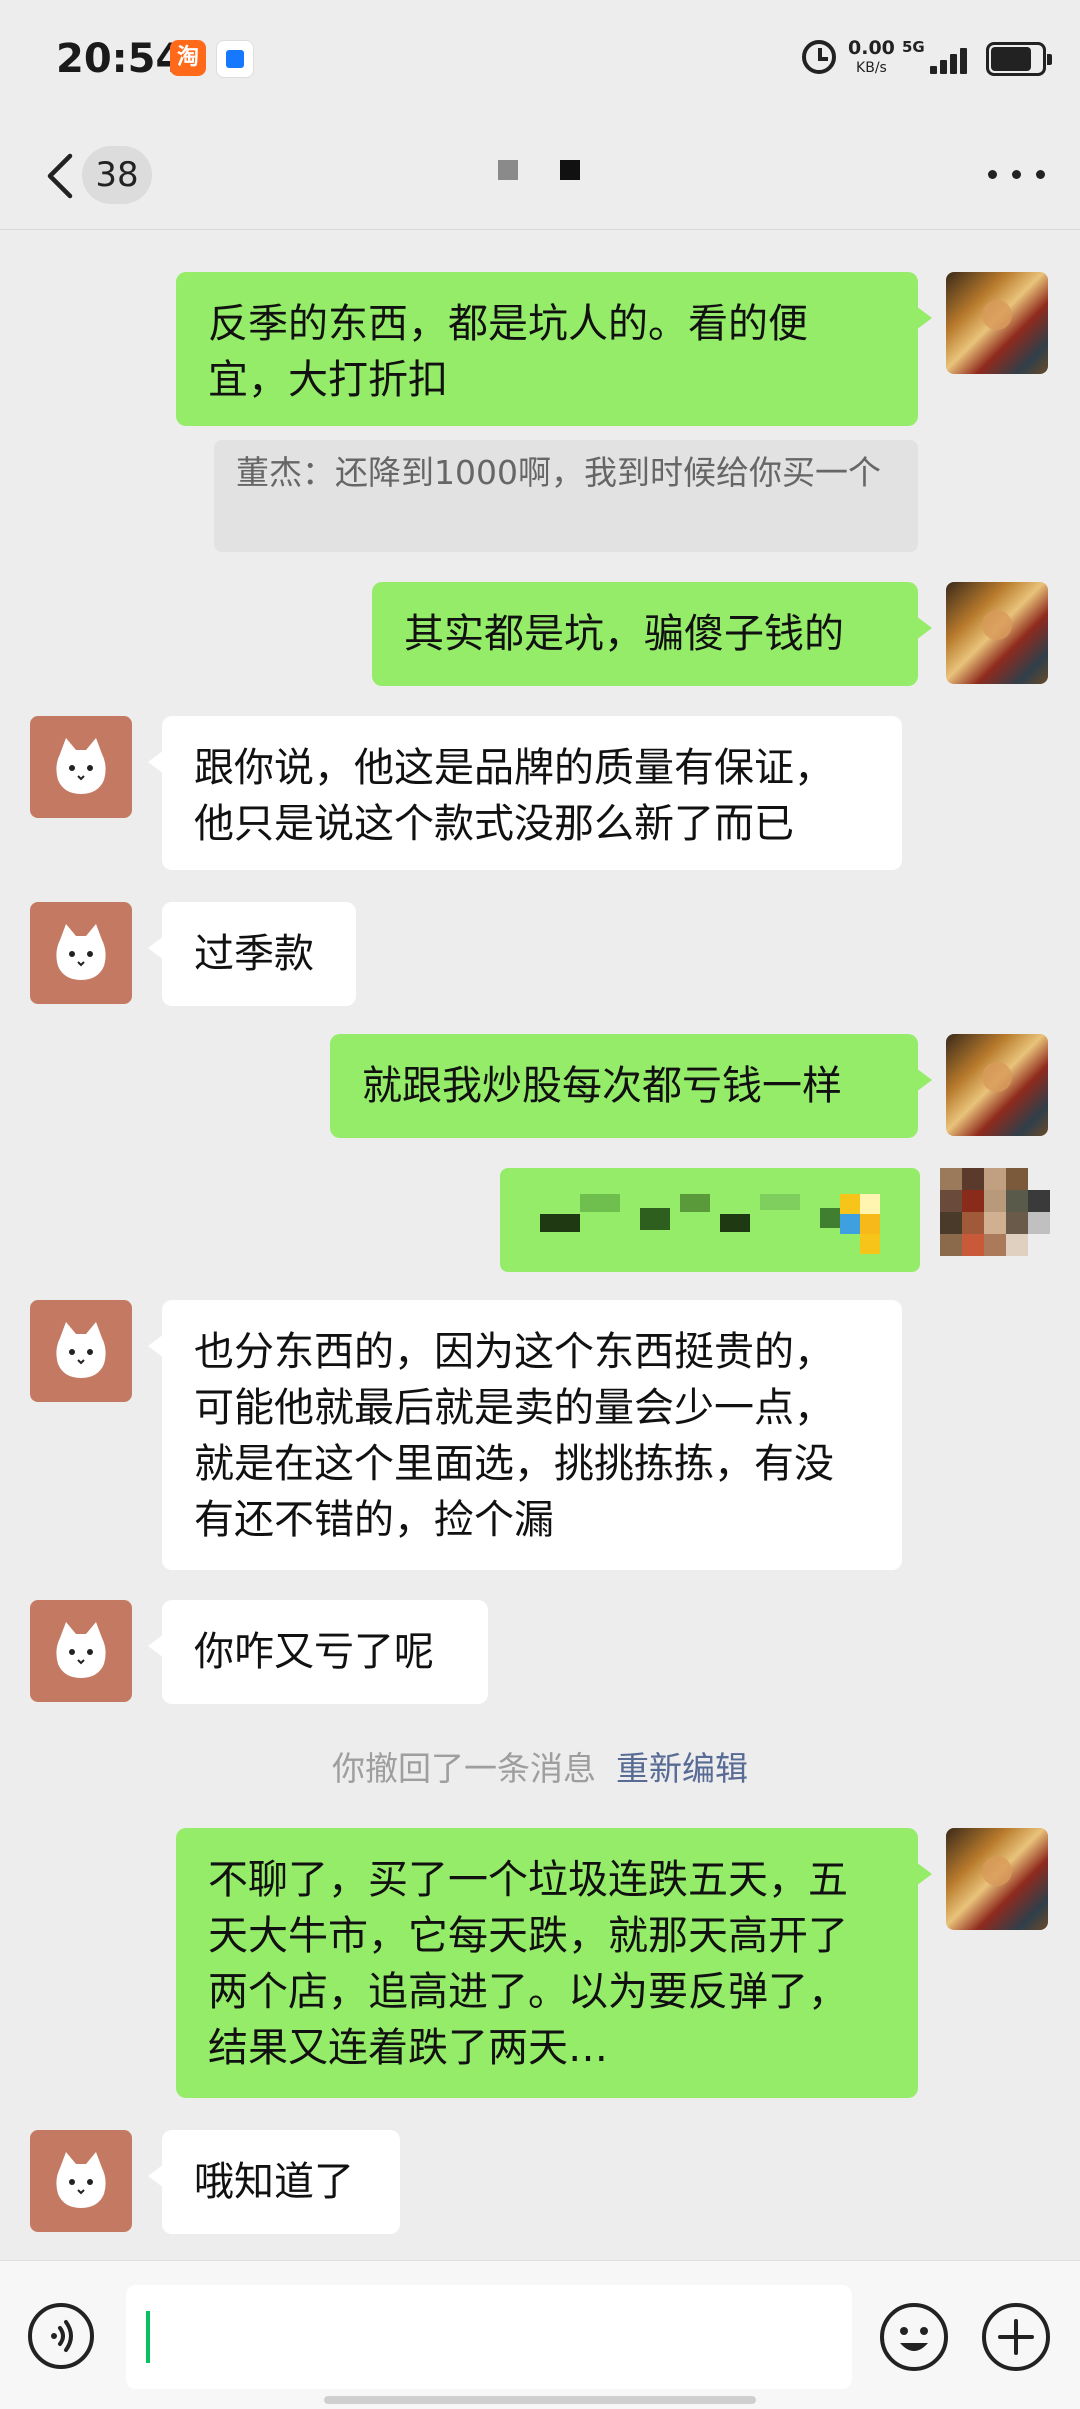 The image size is (1080, 2409). What do you see at coordinates (1017, 174) in the screenshot?
I see `more-options-icon` at bounding box center [1017, 174].